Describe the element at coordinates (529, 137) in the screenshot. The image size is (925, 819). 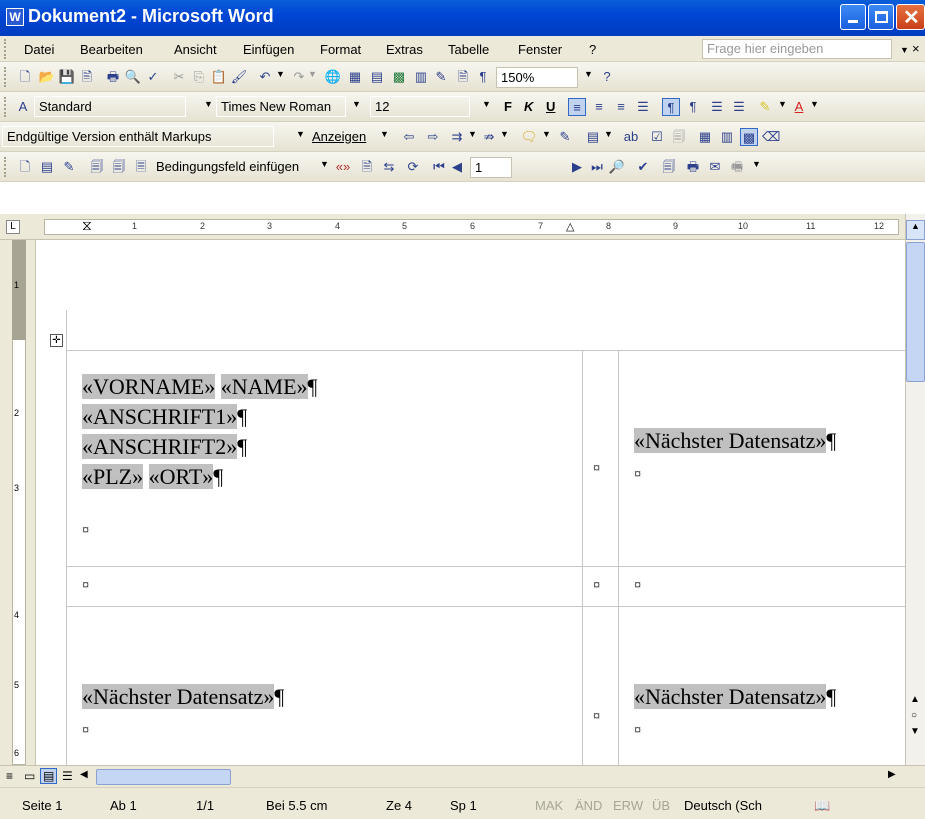
I see `insert-comment-icon: 🗨` at that location.